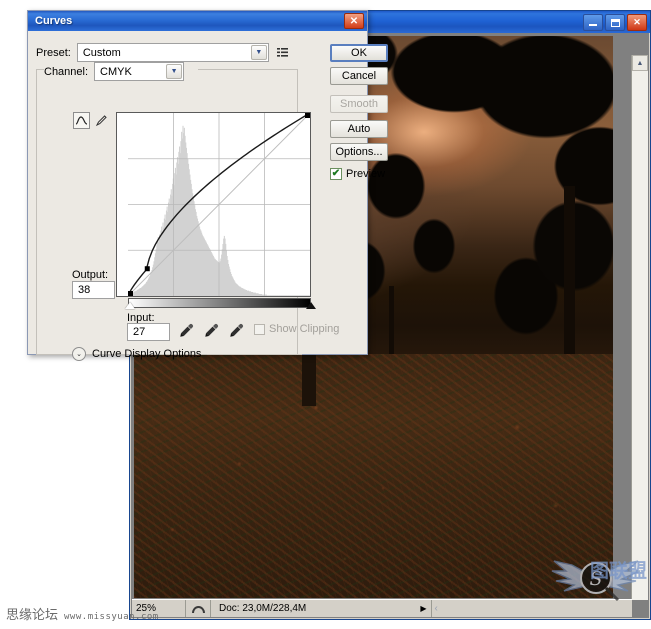 The height and width of the screenshot is (629, 651). I want to click on white-point-slider, so click(130, 305).